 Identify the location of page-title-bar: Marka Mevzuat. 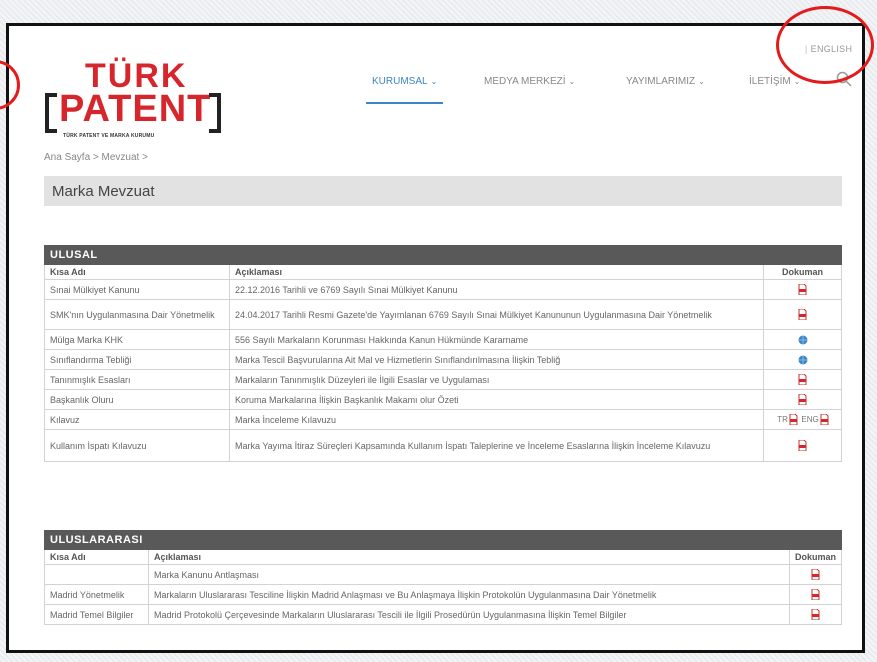
(443, 191).